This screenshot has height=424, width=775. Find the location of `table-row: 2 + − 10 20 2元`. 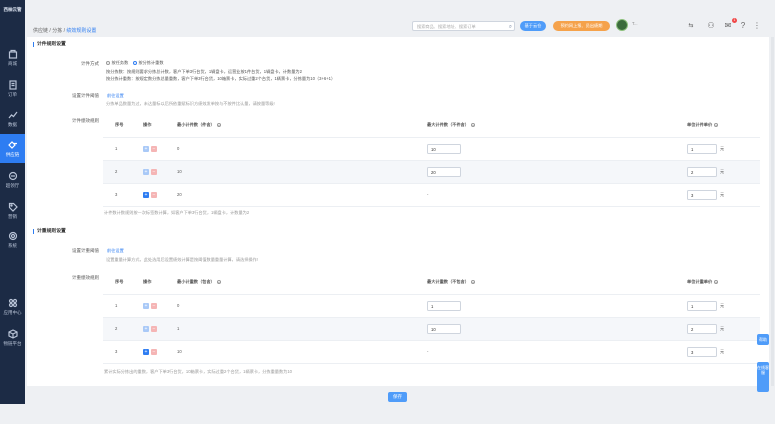

table-row: 2 + − 10 20 2元 is located at coordinates (431, 172).